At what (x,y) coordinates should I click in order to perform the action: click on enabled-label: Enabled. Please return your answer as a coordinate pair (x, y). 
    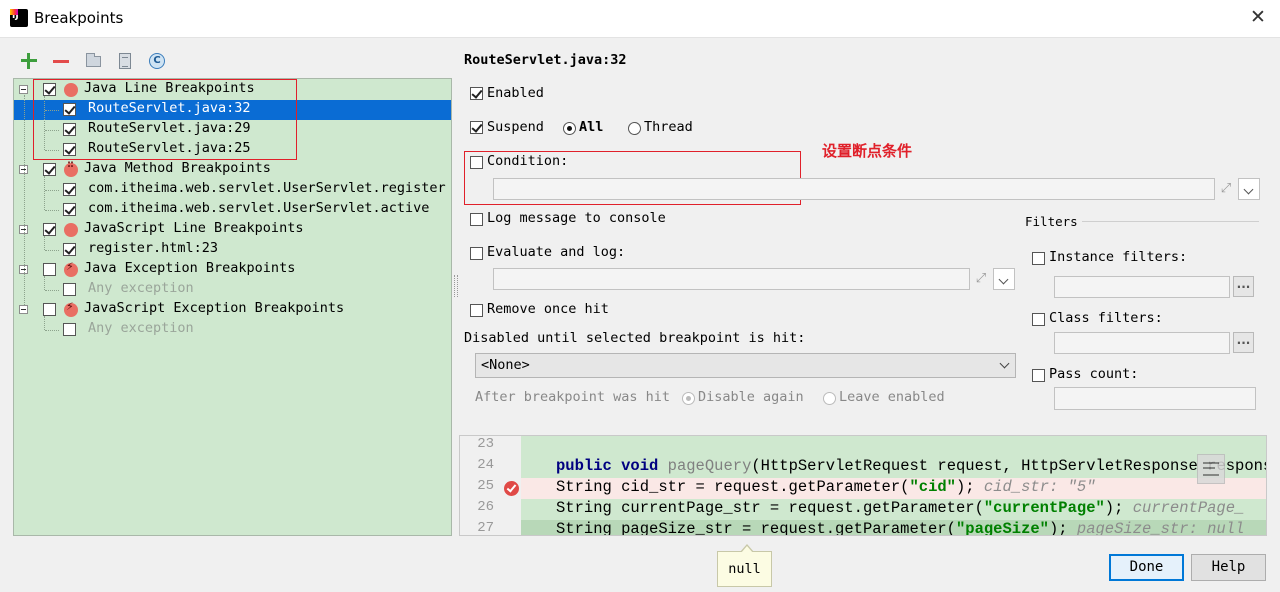
    Looking at the image, I should click on (515, 93).